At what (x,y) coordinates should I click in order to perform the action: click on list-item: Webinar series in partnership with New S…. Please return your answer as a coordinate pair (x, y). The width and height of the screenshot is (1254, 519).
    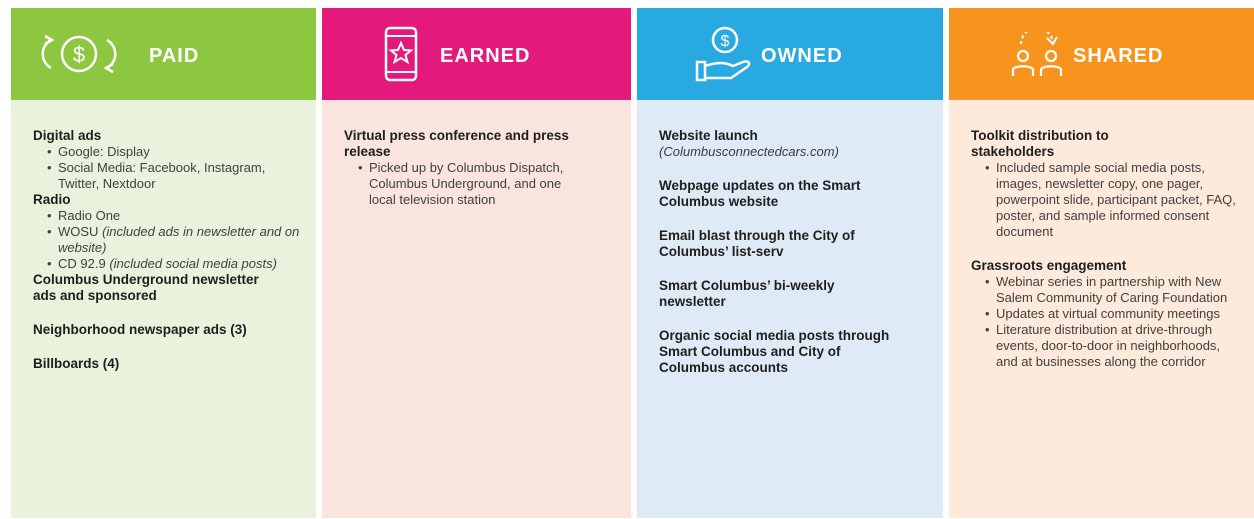
    Looking at the image, I should click on (1114, 290).